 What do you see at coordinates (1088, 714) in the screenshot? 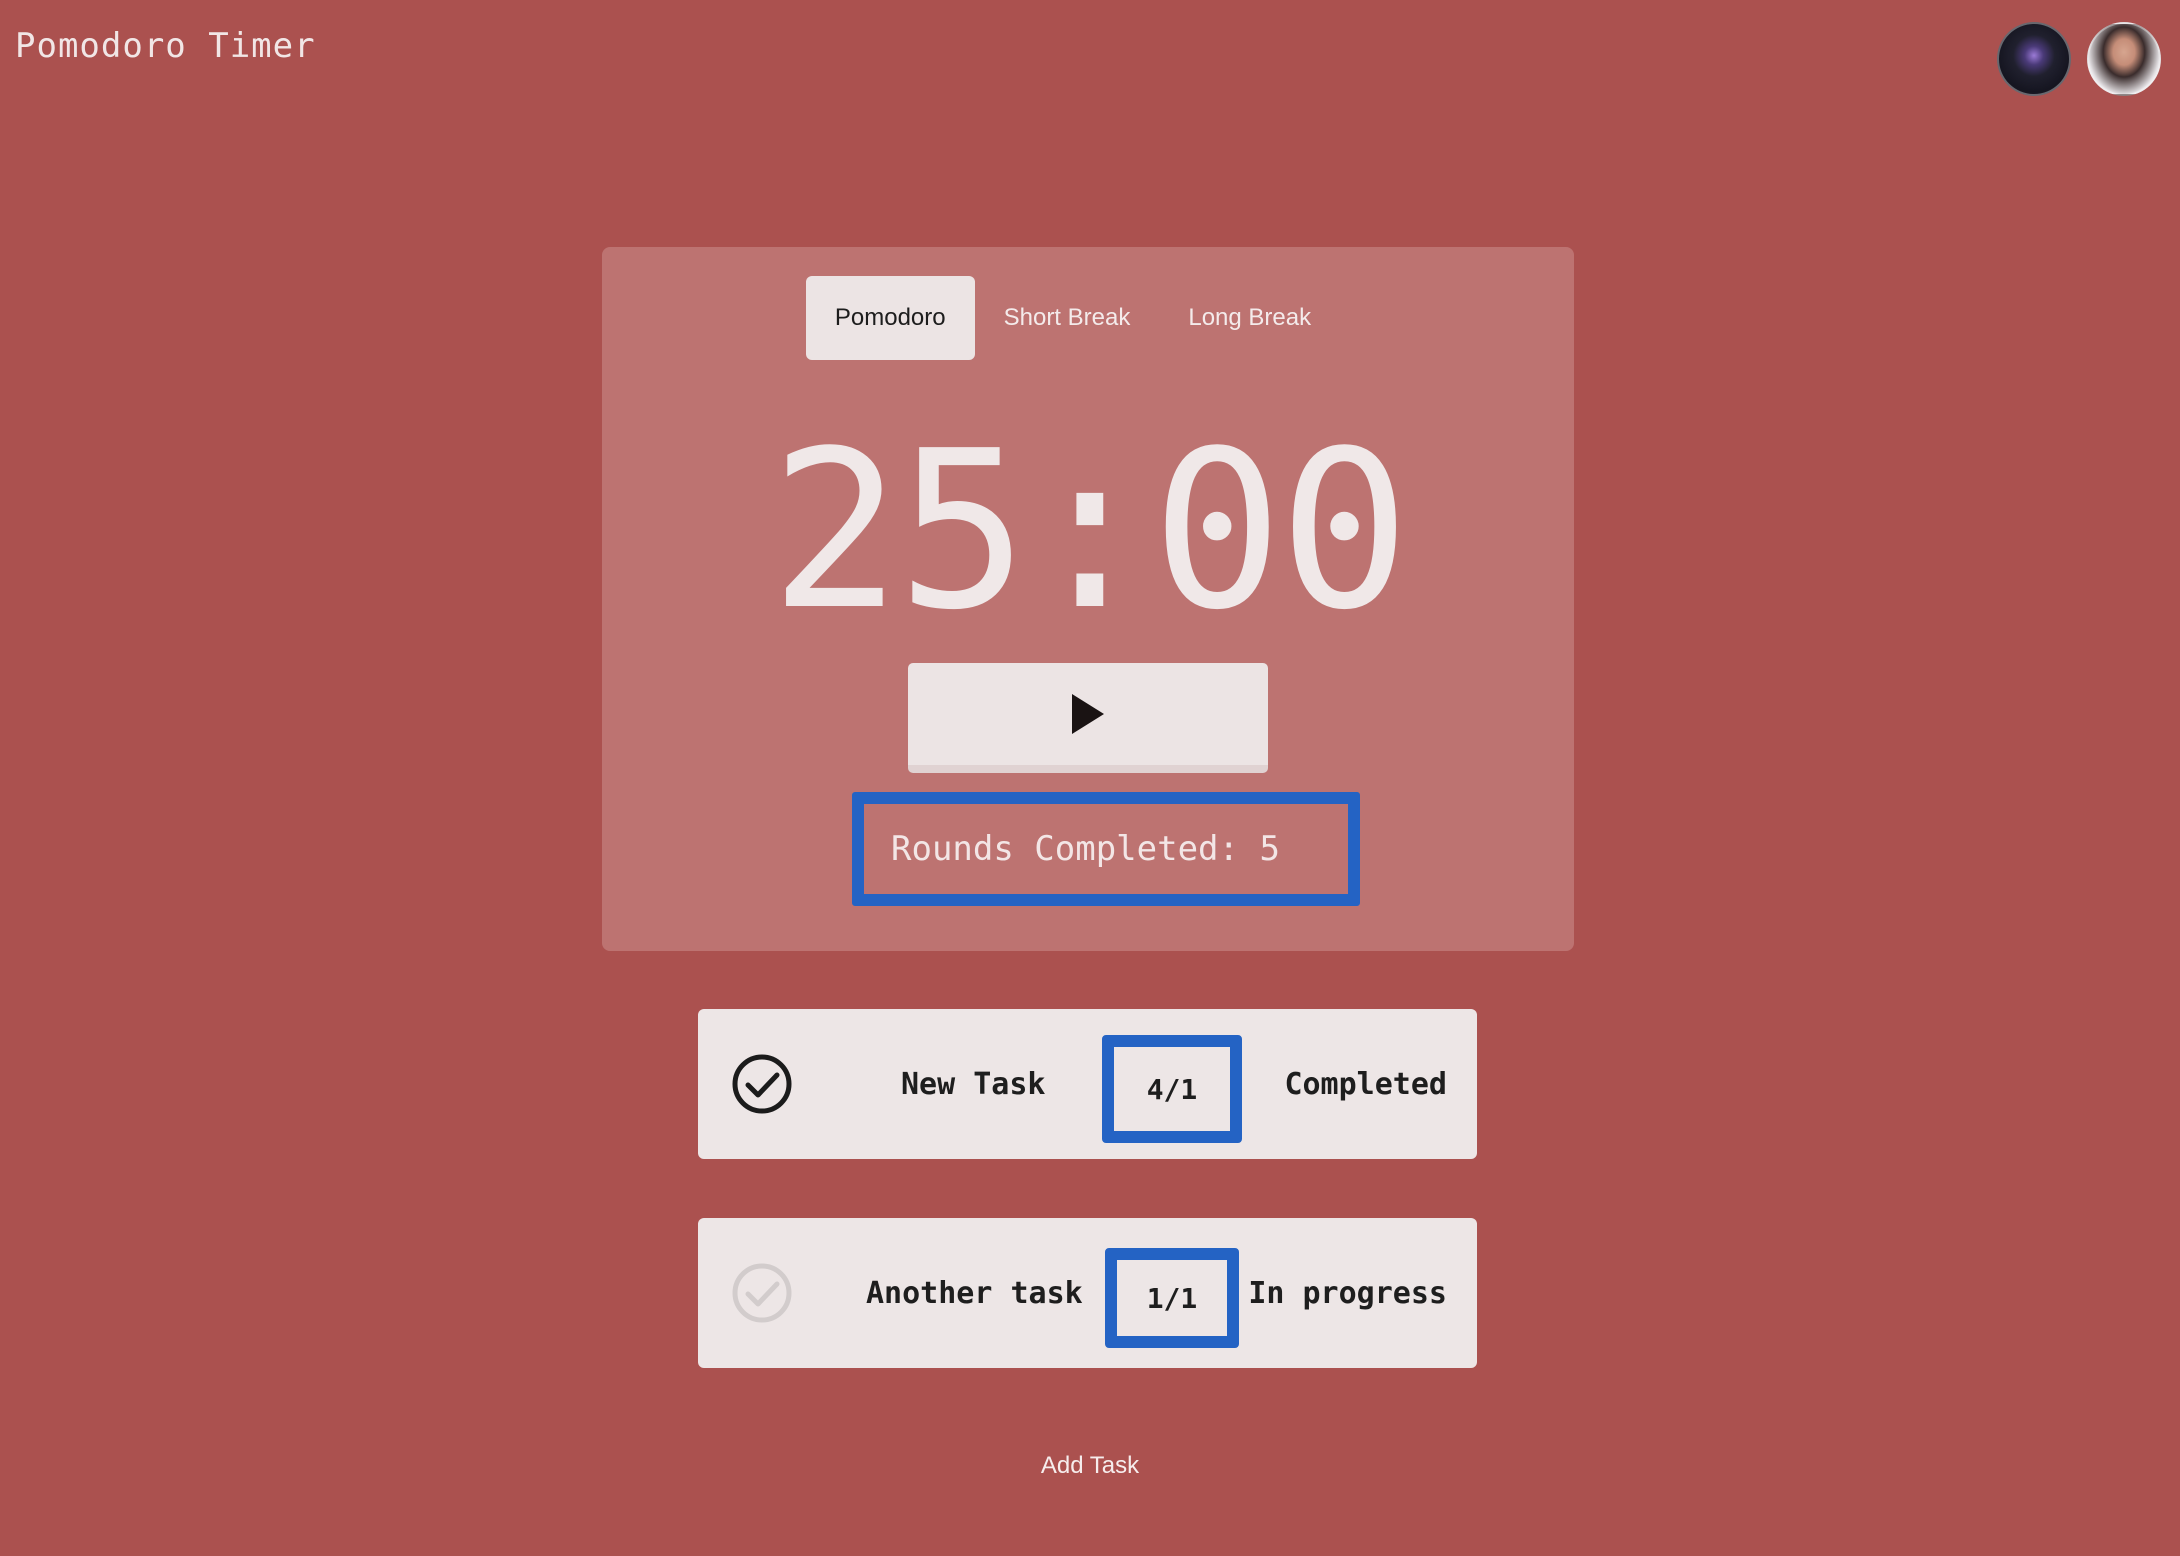
I see `play-icon` at bounding box center [1088, 714].